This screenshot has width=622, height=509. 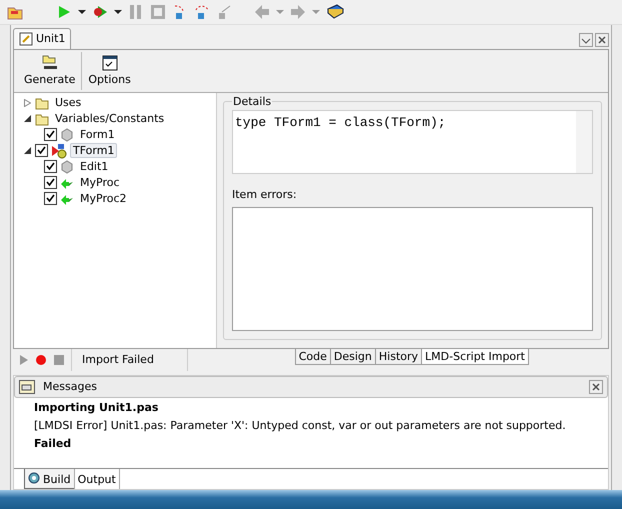 I want to click on messages-title: Messages, so click(x=70, y=387).